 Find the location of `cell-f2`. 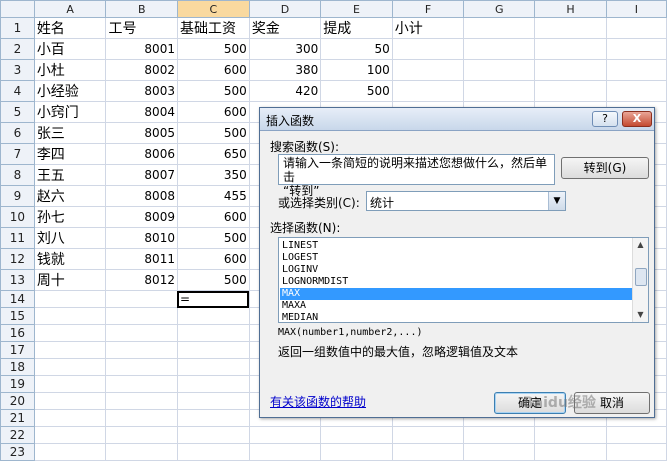

cell-f2 is located at coordinates (428, 49).